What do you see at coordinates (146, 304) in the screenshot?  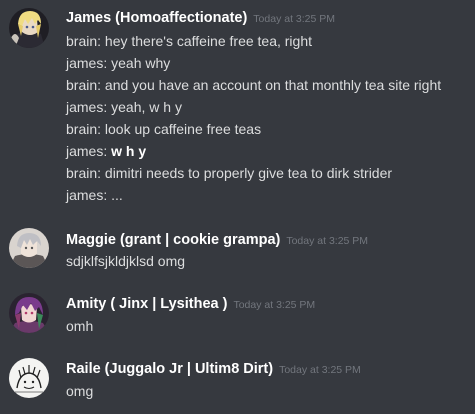 I see `username: Amity ( Jinx | Lysithea )` at bounding box center [146, 304].